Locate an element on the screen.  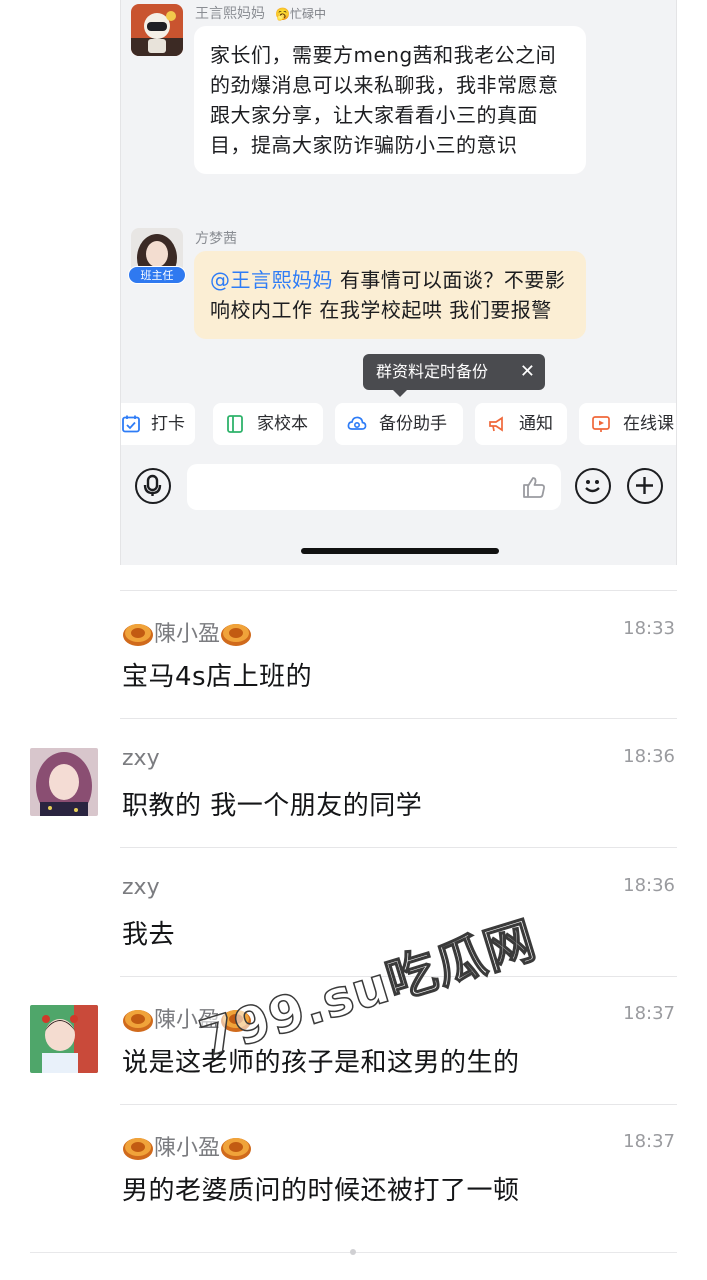
quick-action-bar: 打卡 家校本 备份助手 通知 在线课 is located at coordinates (398, 424).